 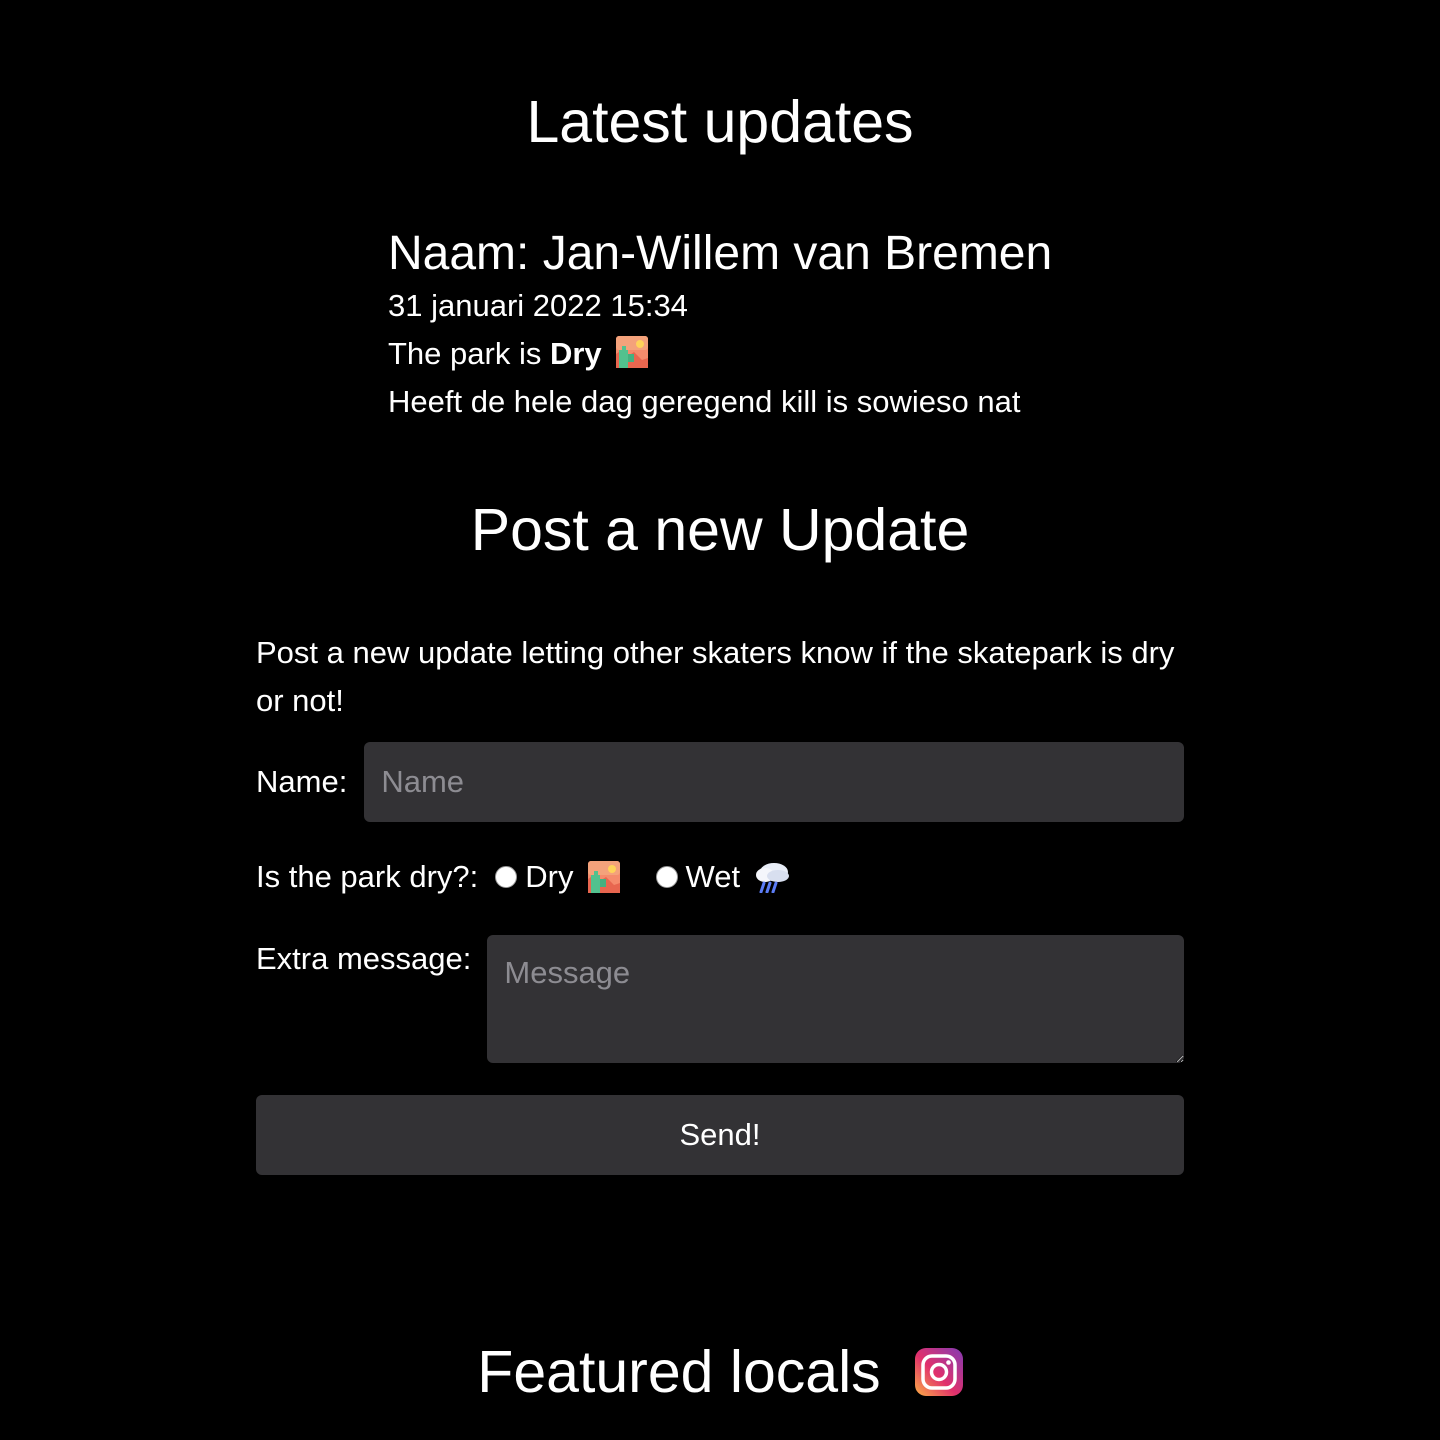 What do you see at coordinates (835, 999) in the screenshot?
I see `message-textarea` at bounding box center [835, 999].